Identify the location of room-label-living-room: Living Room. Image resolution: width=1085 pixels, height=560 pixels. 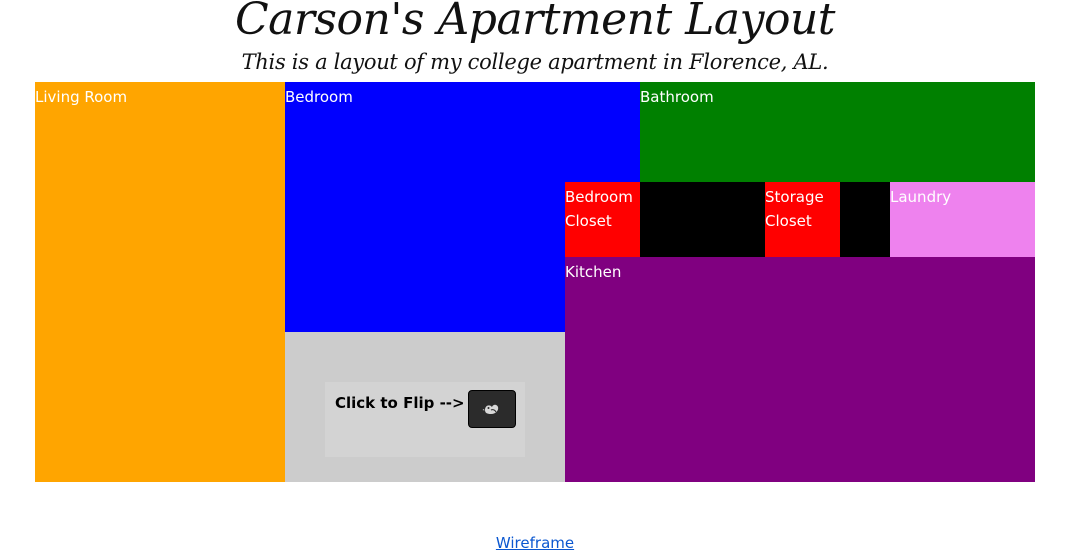
(81, 97).